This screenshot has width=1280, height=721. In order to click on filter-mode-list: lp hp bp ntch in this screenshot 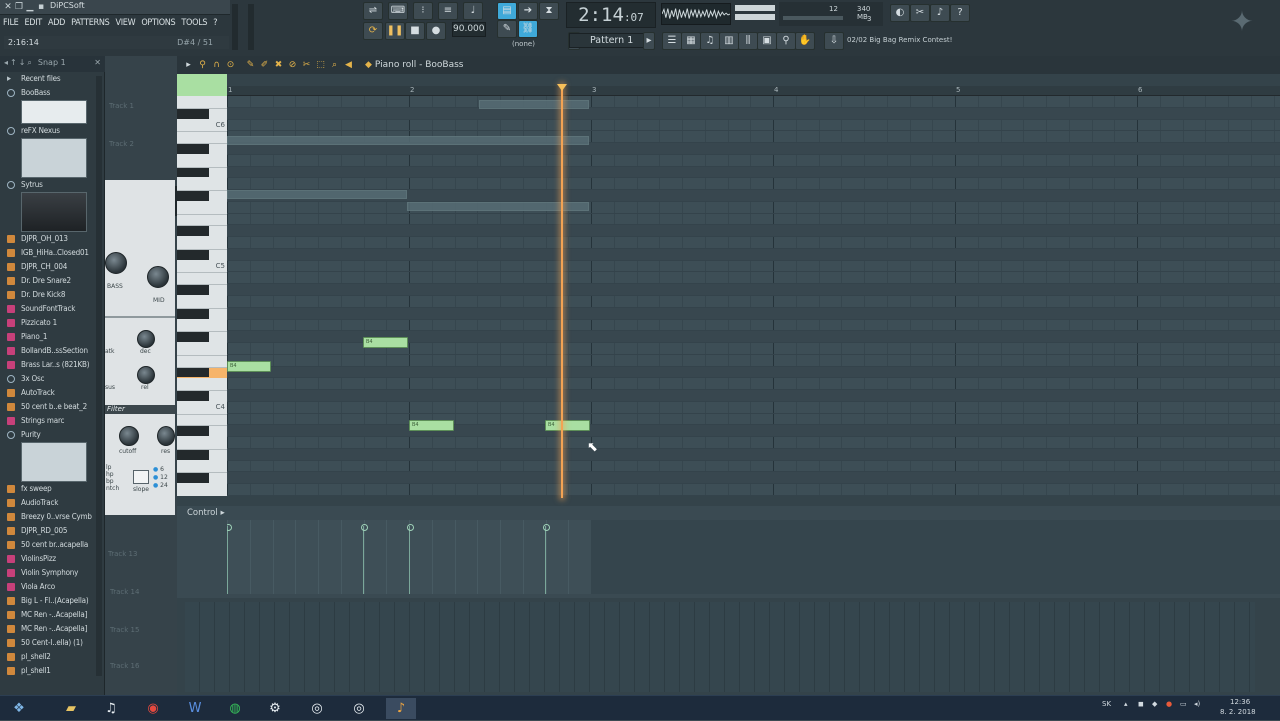, I will do `click(112, 478)`.